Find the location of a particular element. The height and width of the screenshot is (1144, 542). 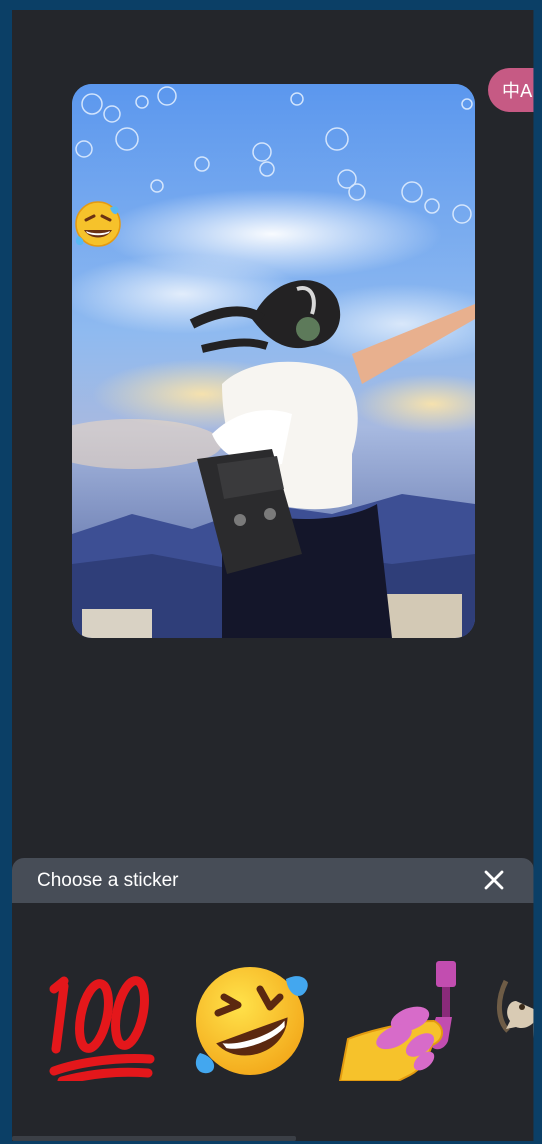

nail-polish-icon is located at coordinates (398, 1021).